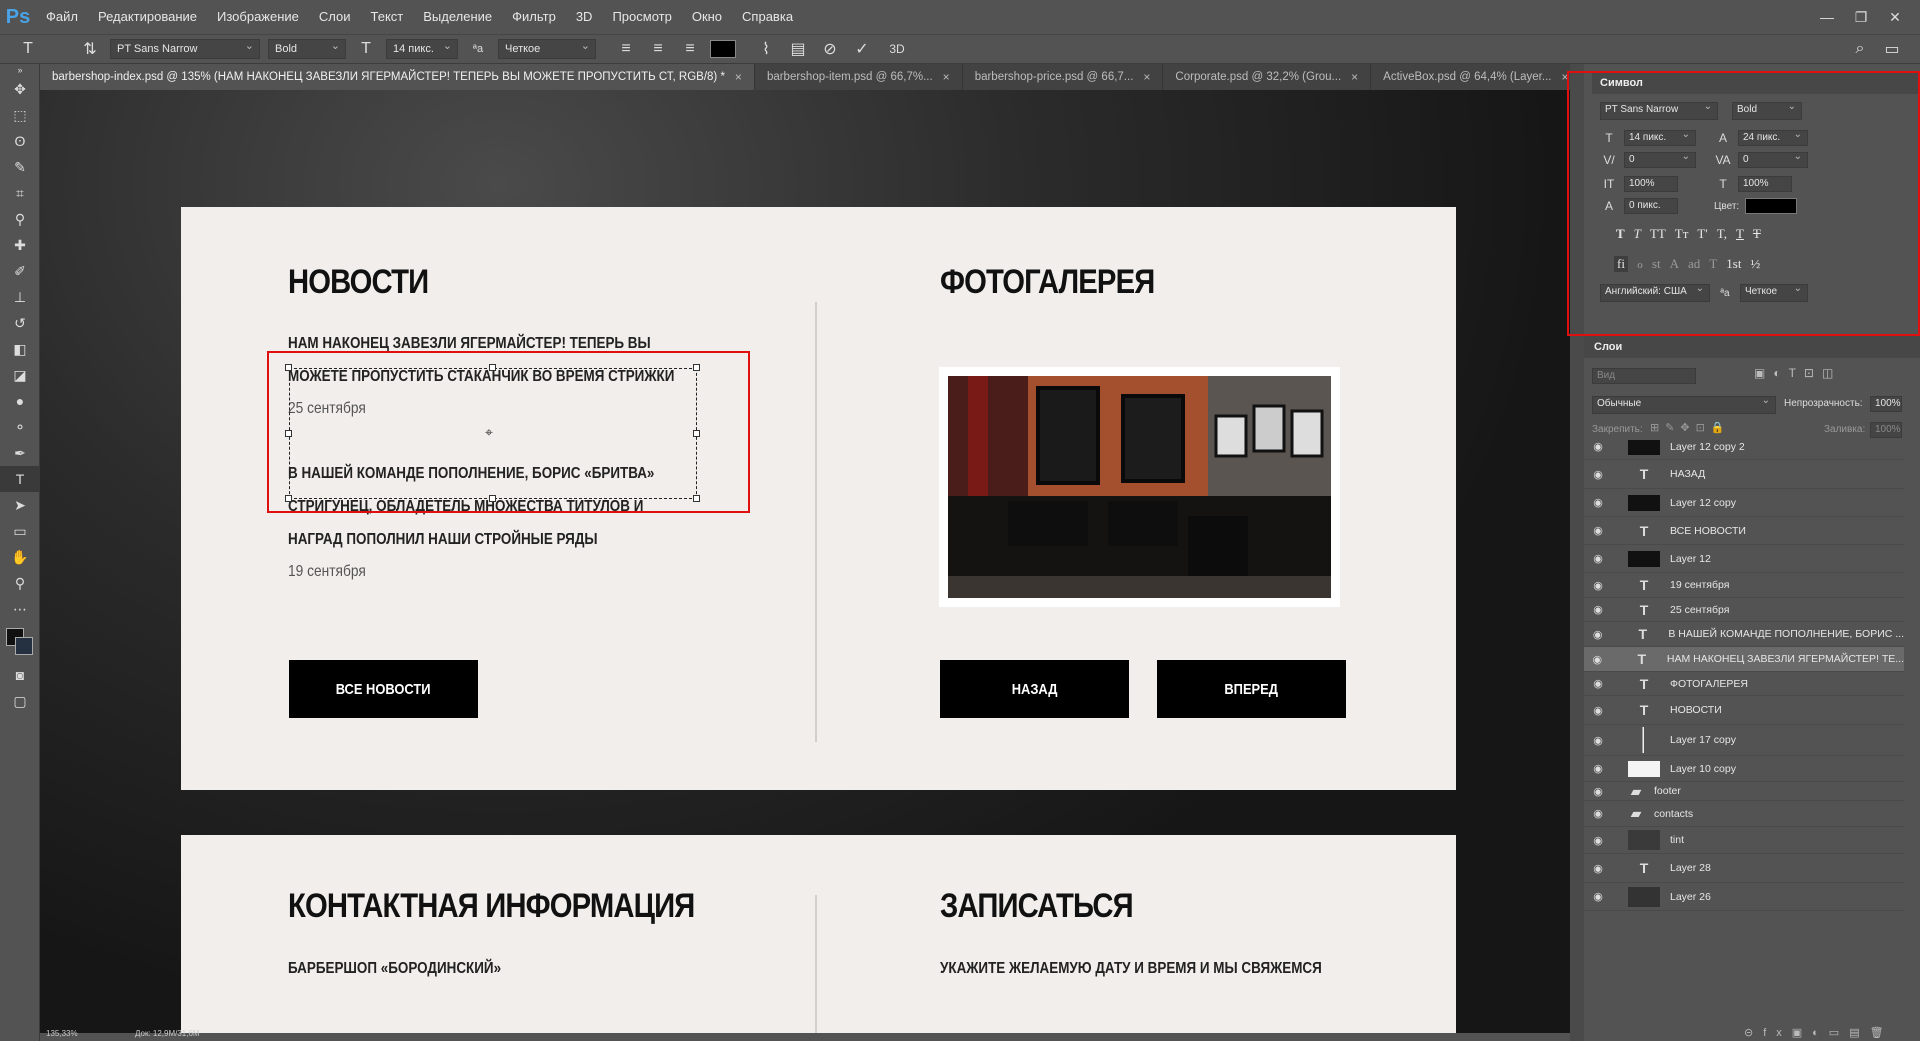 Image resolution: width=1920 pixels, height=1041 pixels. I want to click on signup-title: ЗАПИСАТЬСЯ, so click(1037, 906).